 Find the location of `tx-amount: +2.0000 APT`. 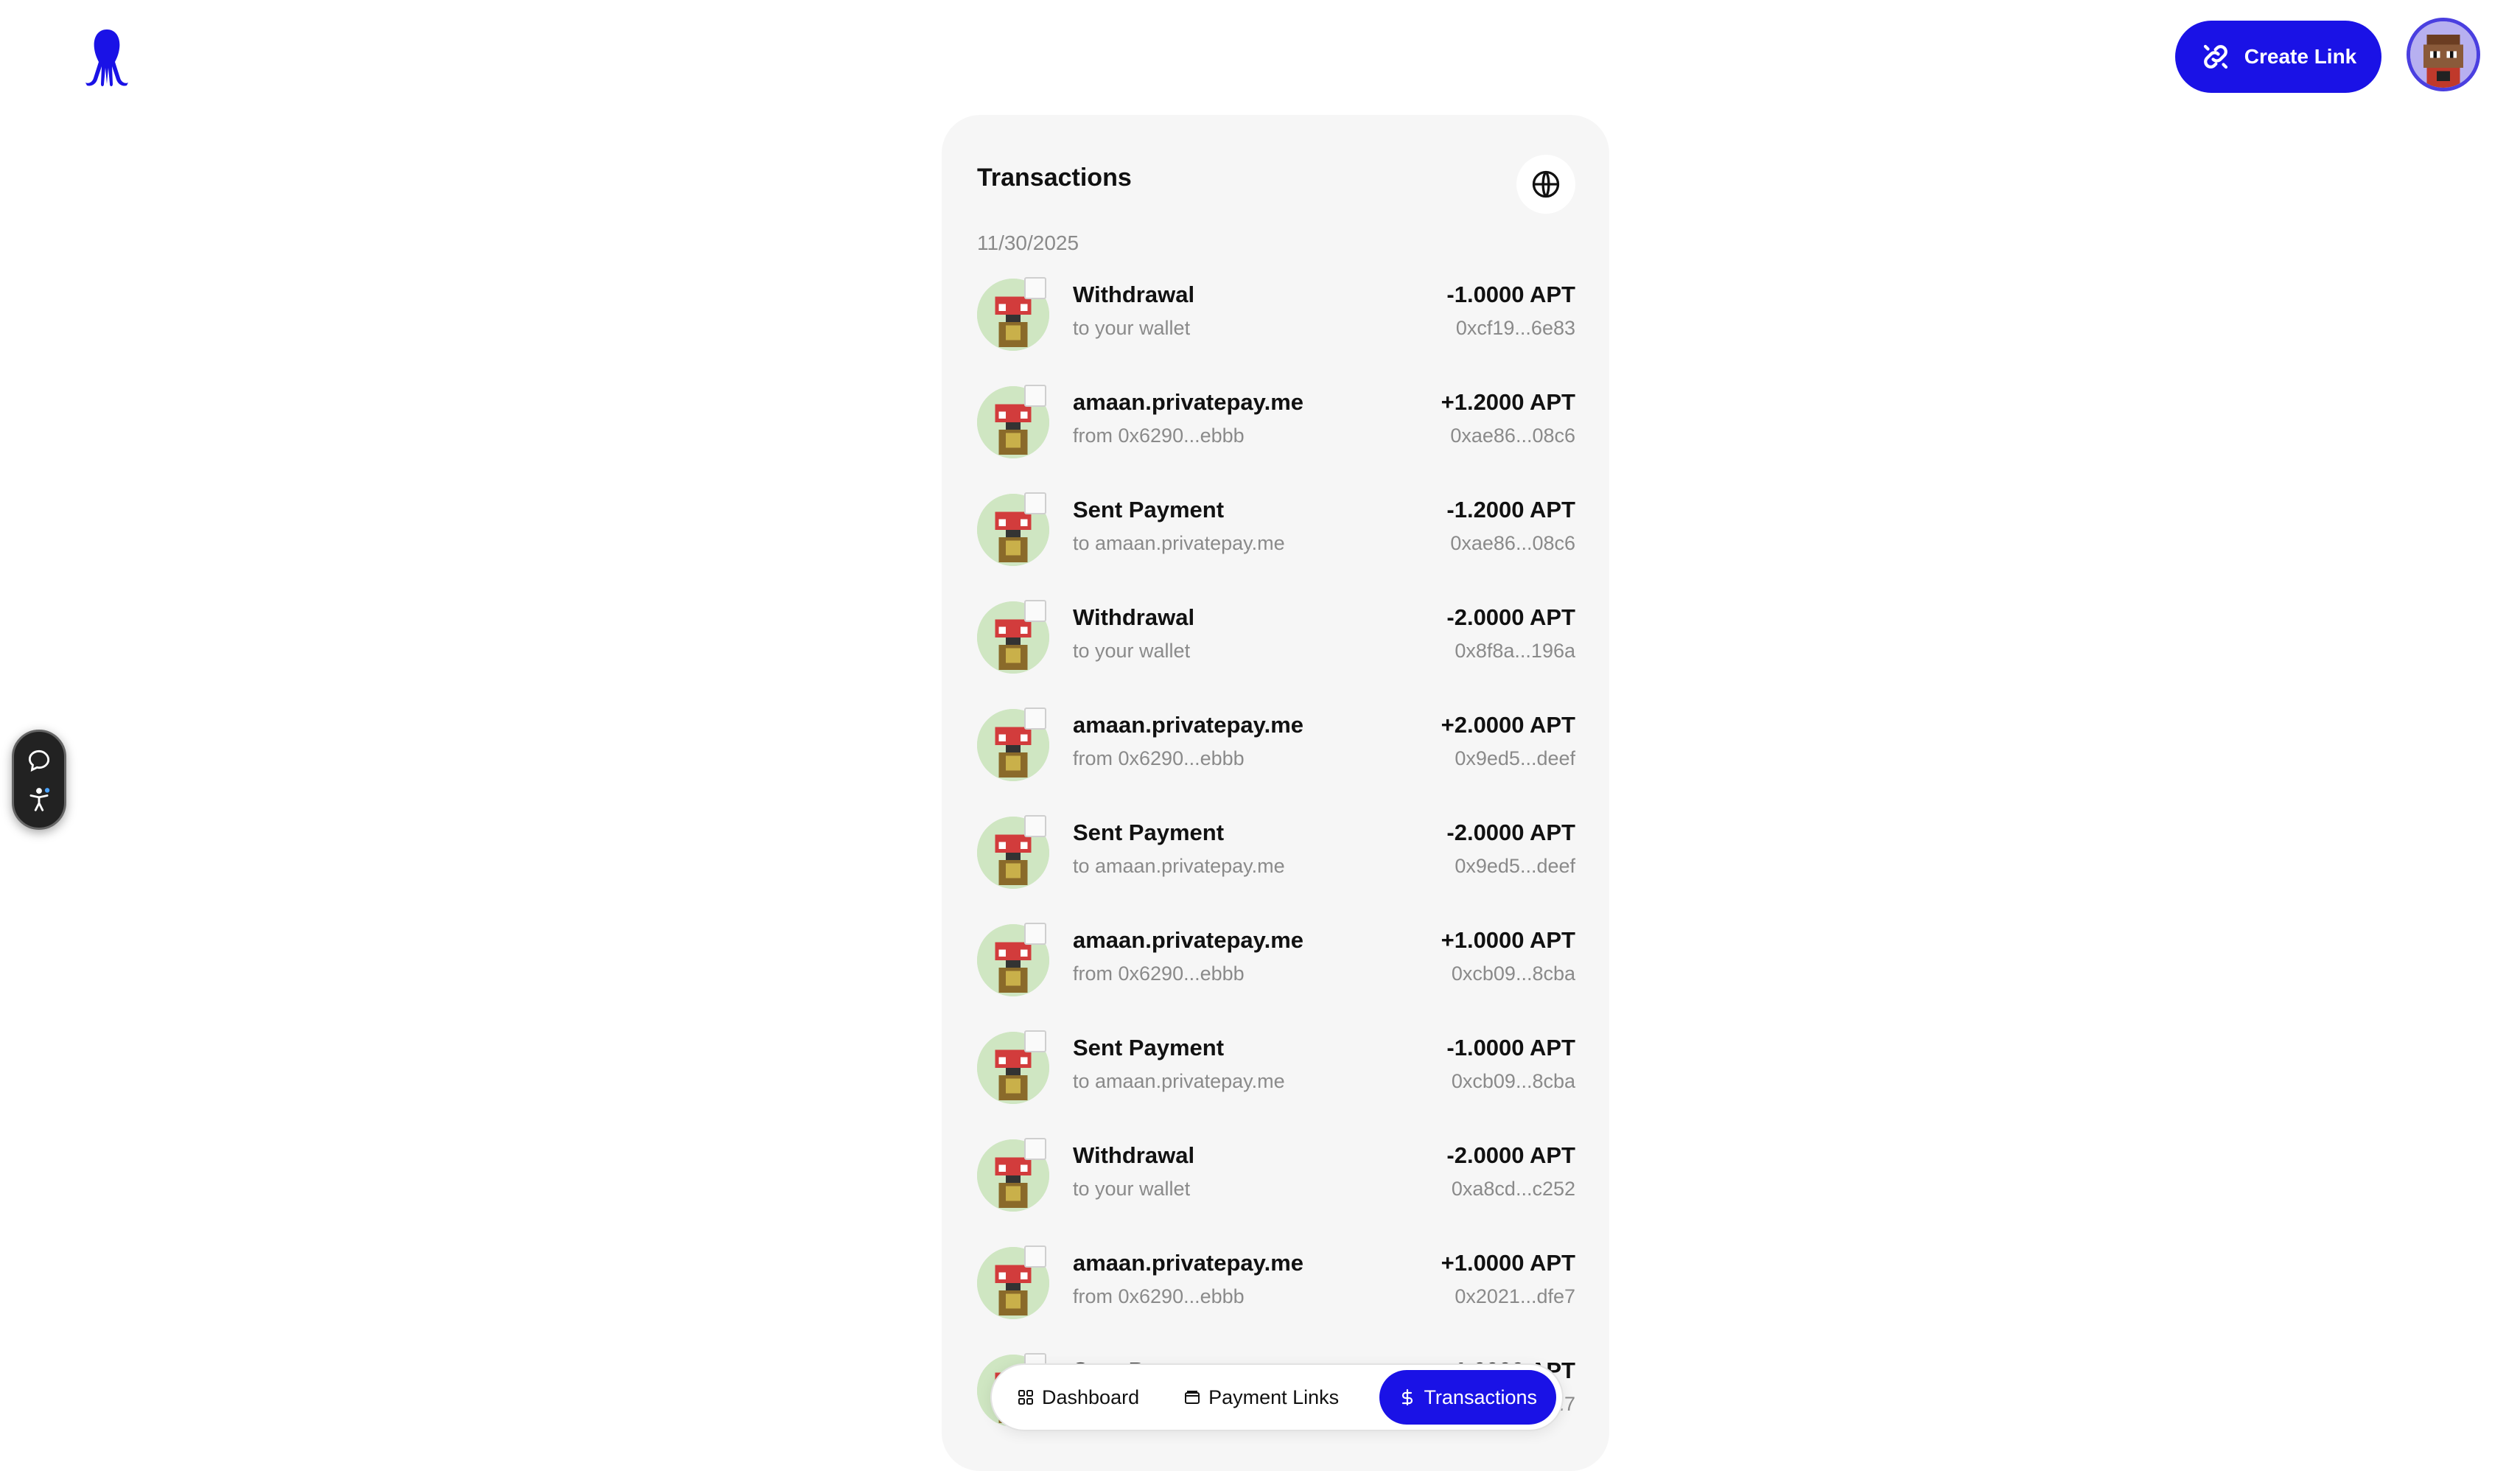

tx-amount: +2.0000 APT is located at coordinates (1508, 725).